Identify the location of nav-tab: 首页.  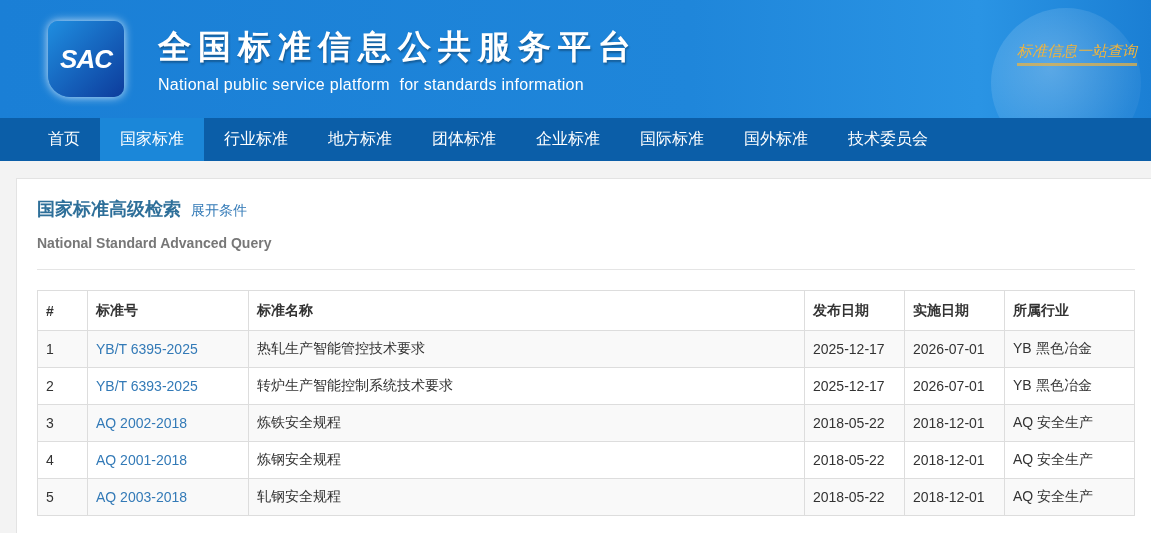
(64, 139).